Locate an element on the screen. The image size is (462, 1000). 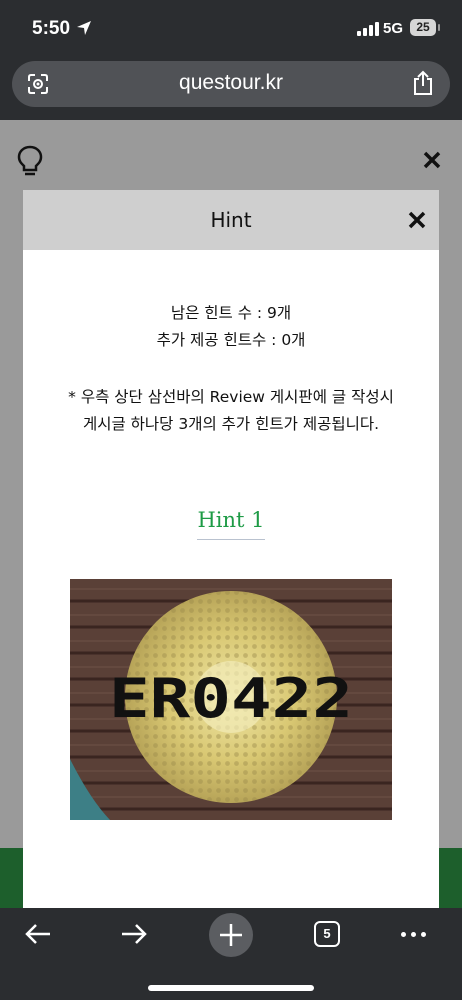
url-text: questour.kr is located at coordinates (231, 83).